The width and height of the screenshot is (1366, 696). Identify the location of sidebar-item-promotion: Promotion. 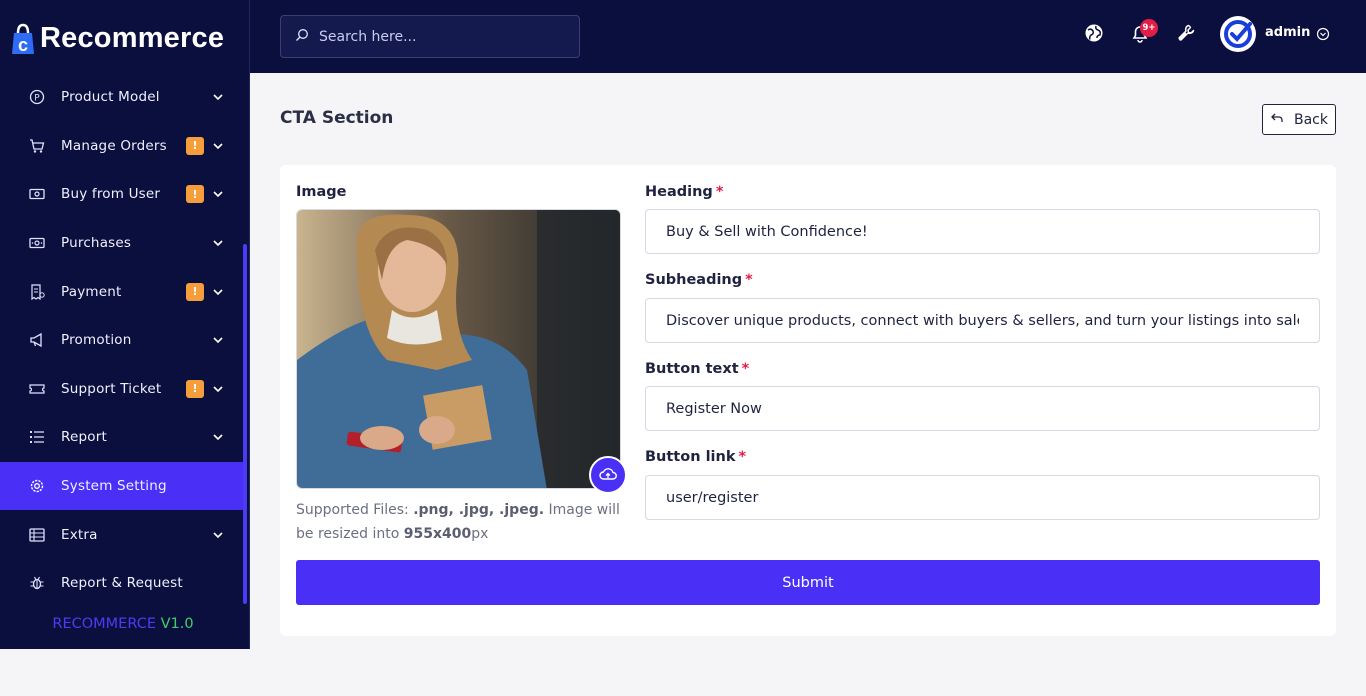
(123, 340).